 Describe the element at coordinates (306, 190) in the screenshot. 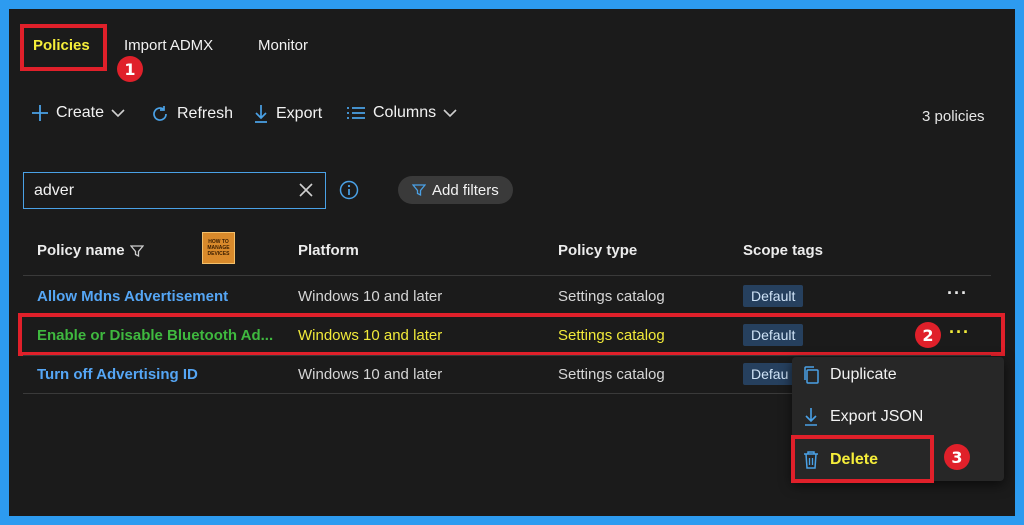

I see `clear-search-icon` at that location.